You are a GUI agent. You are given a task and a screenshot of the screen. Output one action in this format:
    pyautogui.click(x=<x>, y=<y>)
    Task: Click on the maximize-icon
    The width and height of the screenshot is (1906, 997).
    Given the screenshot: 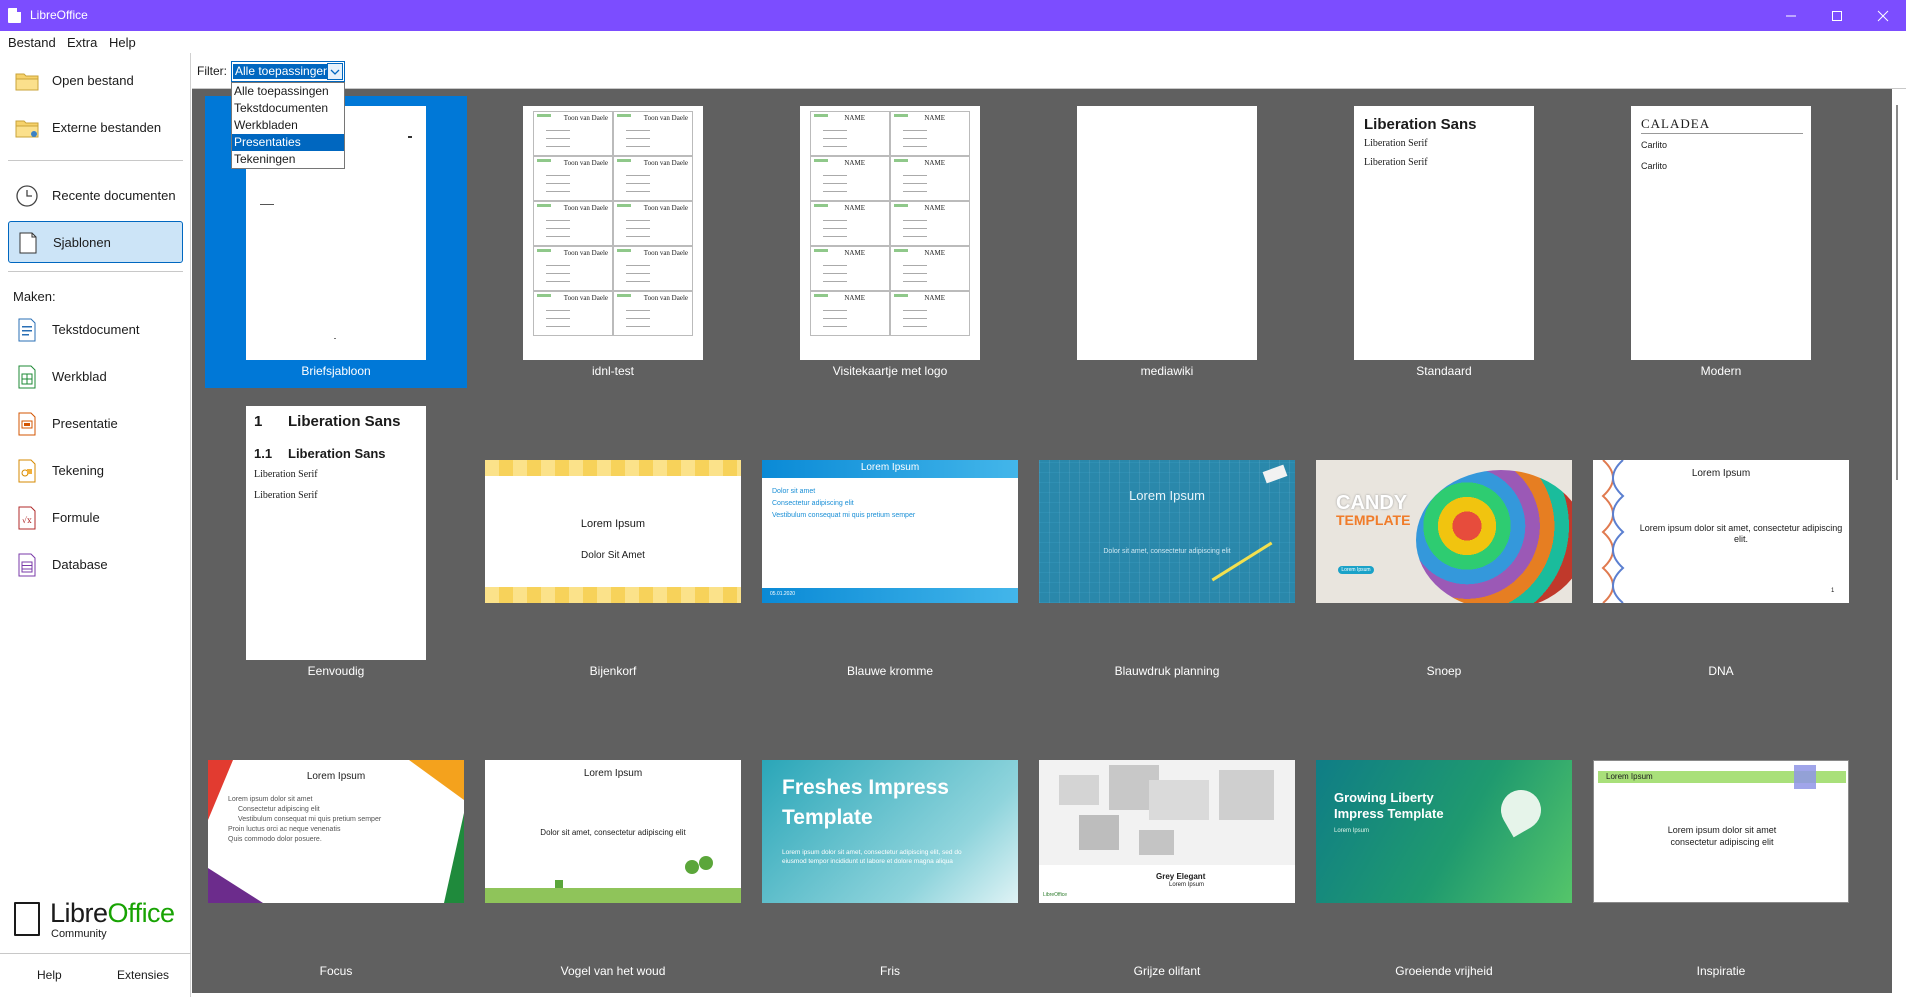 What is the action you would take?
    pyautogui.click(x=1837, y=16)
    